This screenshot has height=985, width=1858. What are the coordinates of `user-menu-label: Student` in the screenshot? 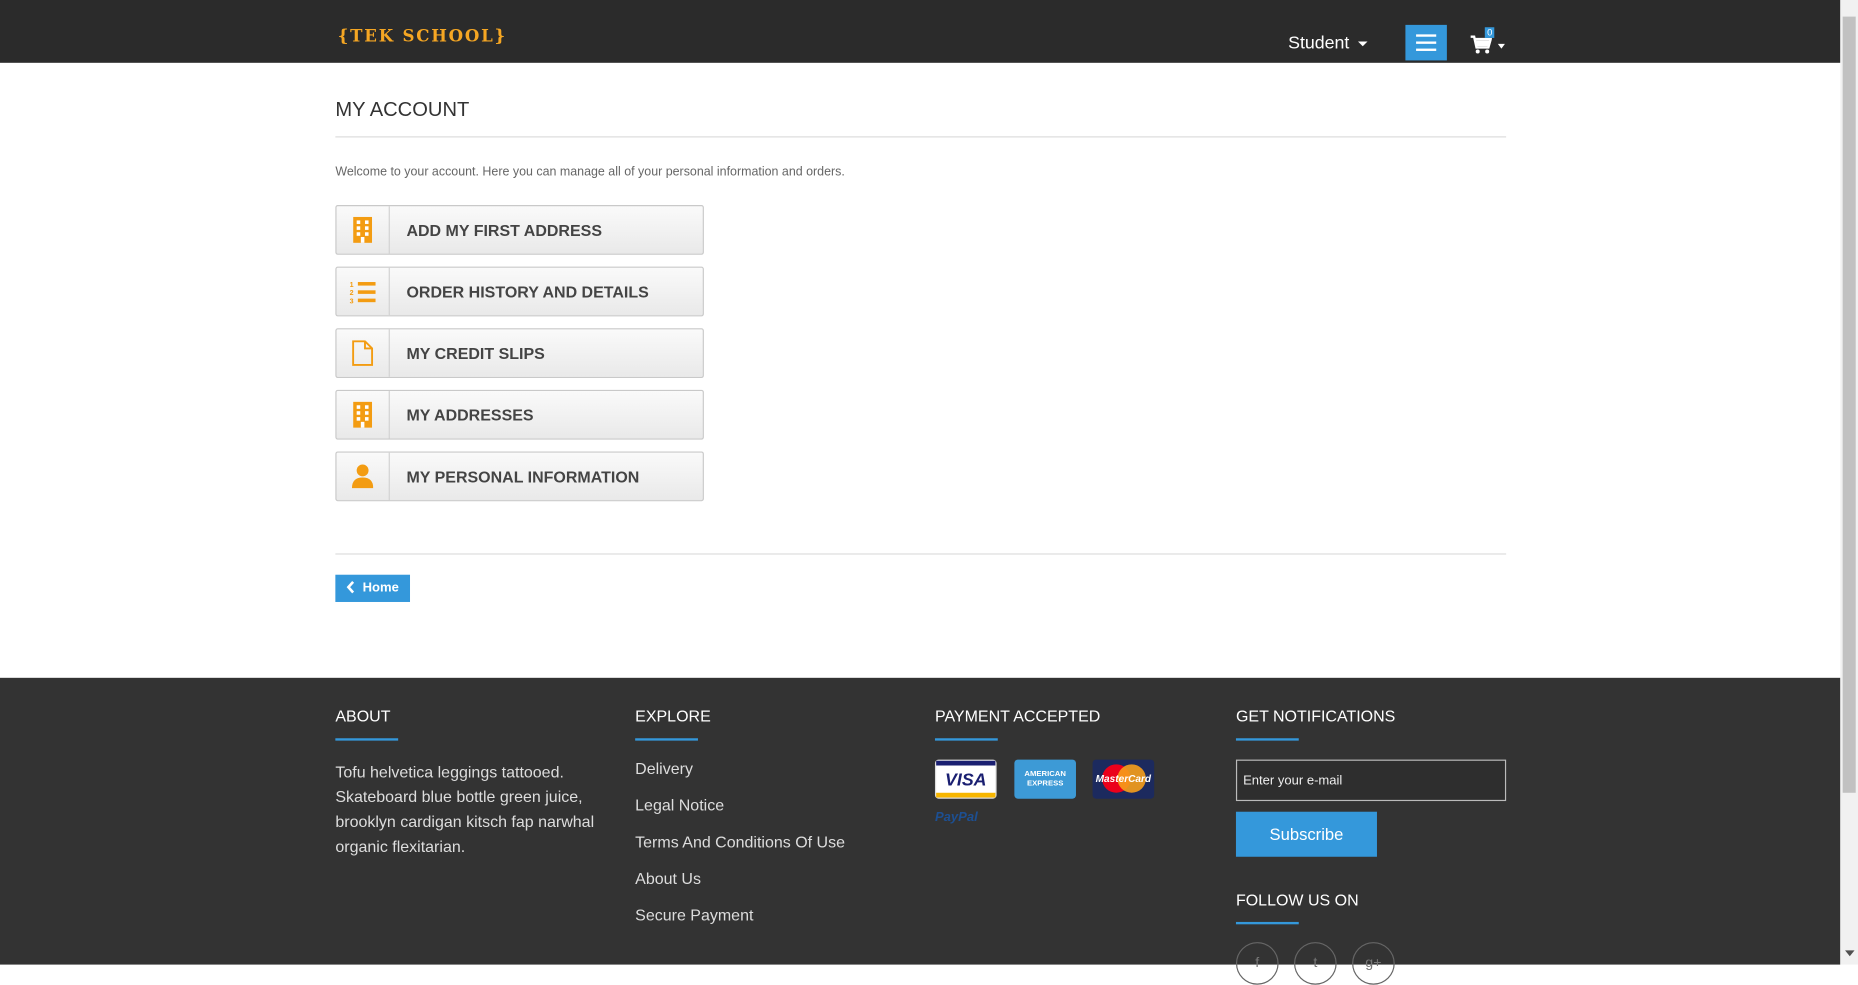 It's located at (1319, 43).